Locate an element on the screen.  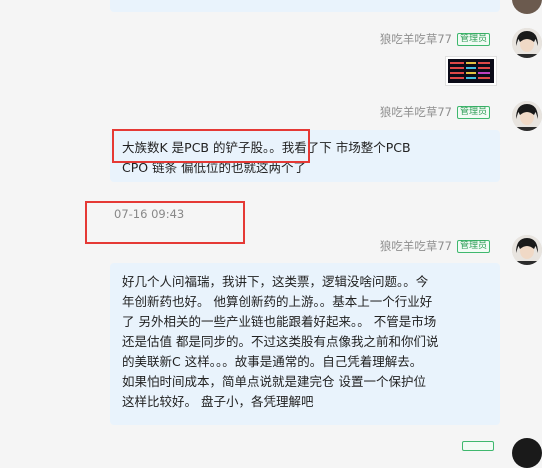
message-line: 如果怕时间成本，简单点说就是建完仓 设置一个保护位 is located at coordinates (274, 381).